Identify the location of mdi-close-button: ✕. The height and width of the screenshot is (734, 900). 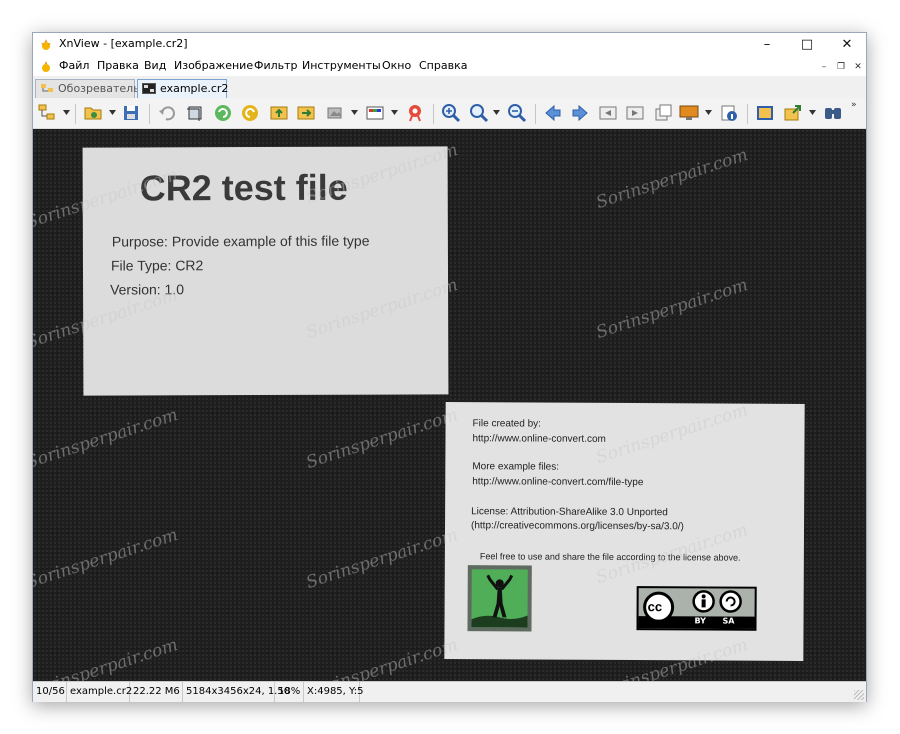
(858, 67).